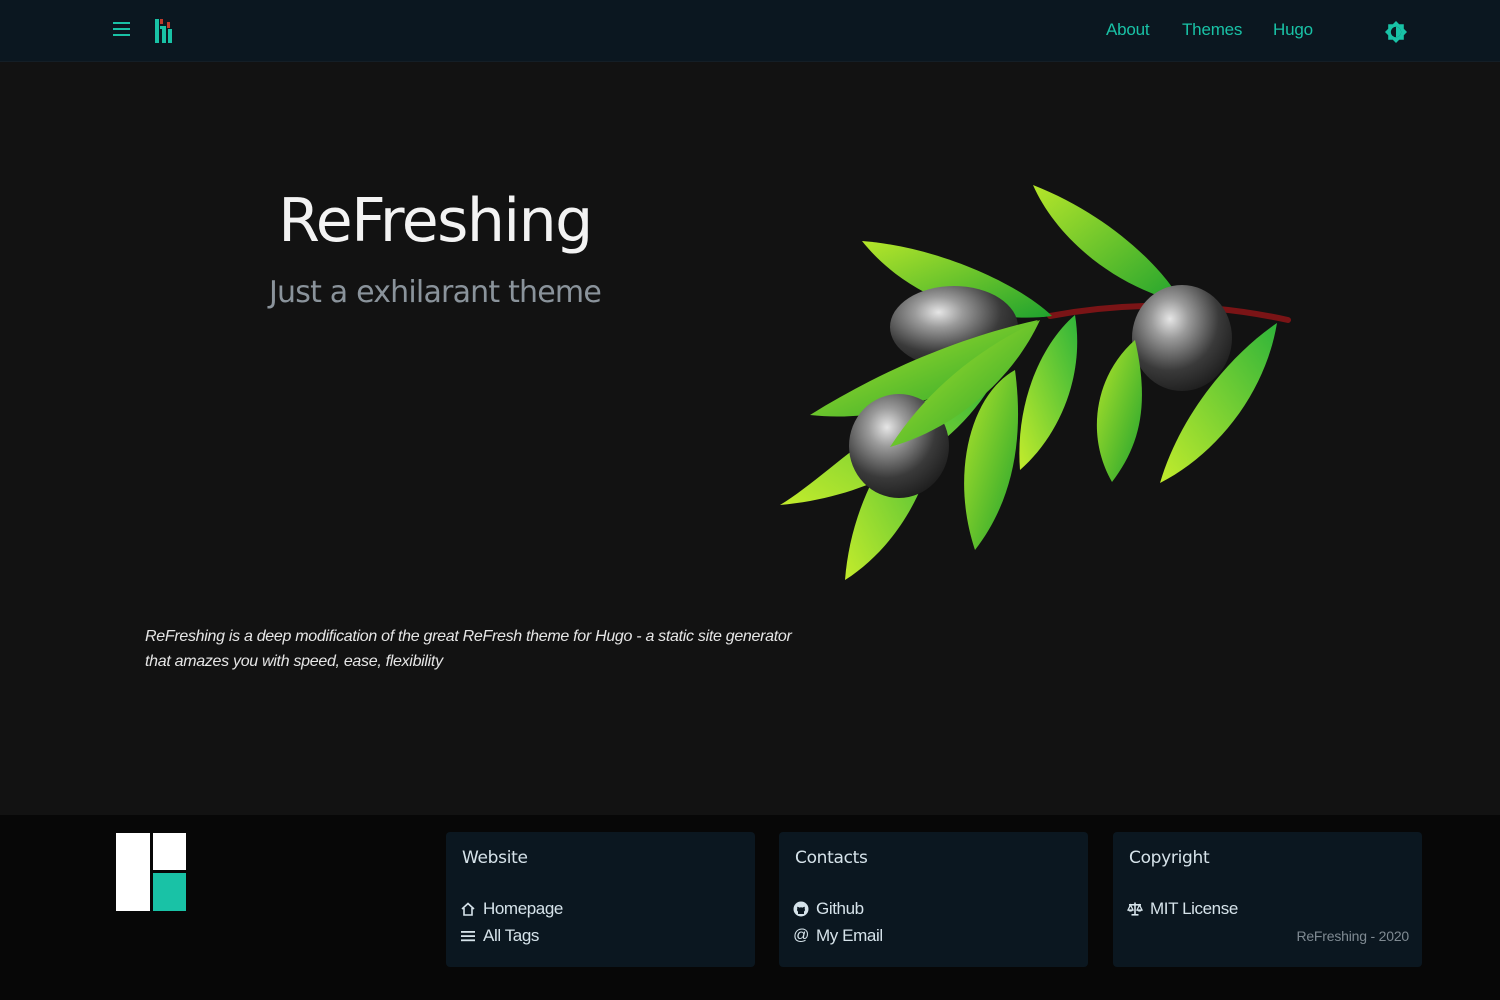  What do you see at coordinates (1194, 908) in the screenshot?
I see `footer-link-label: MIT License` at bounding box center [1194, 908].